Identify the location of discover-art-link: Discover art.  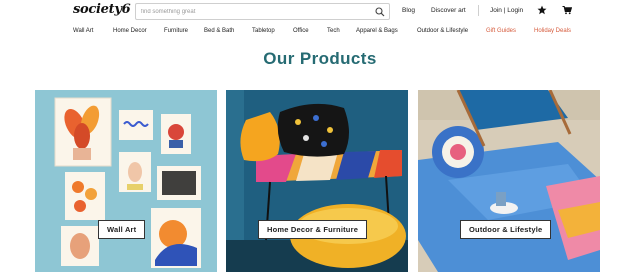
(448, 10).